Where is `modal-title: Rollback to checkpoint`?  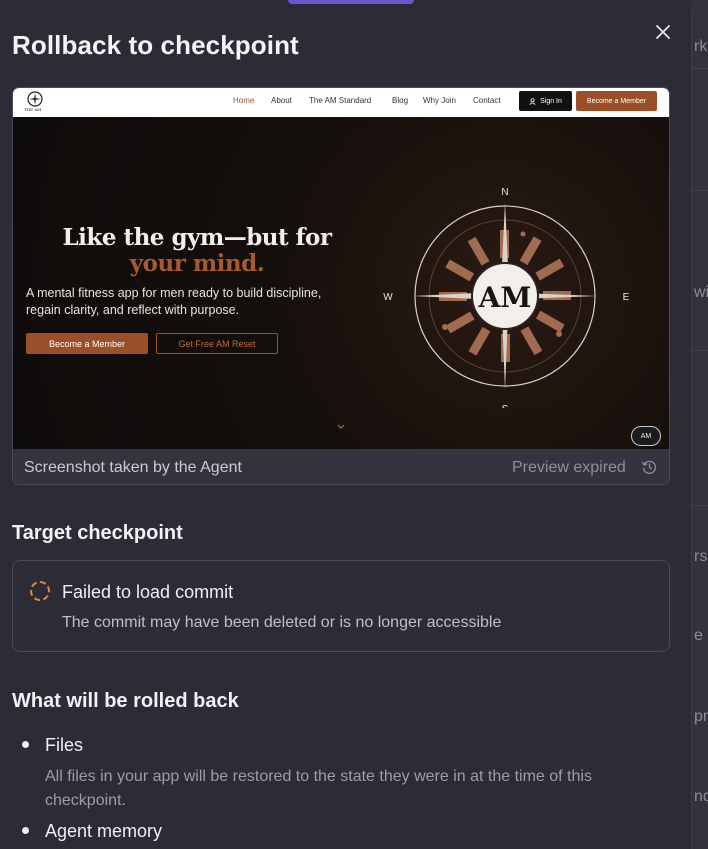
modal-title: Rollback to checkpoint is located at coordinates (155, 45).